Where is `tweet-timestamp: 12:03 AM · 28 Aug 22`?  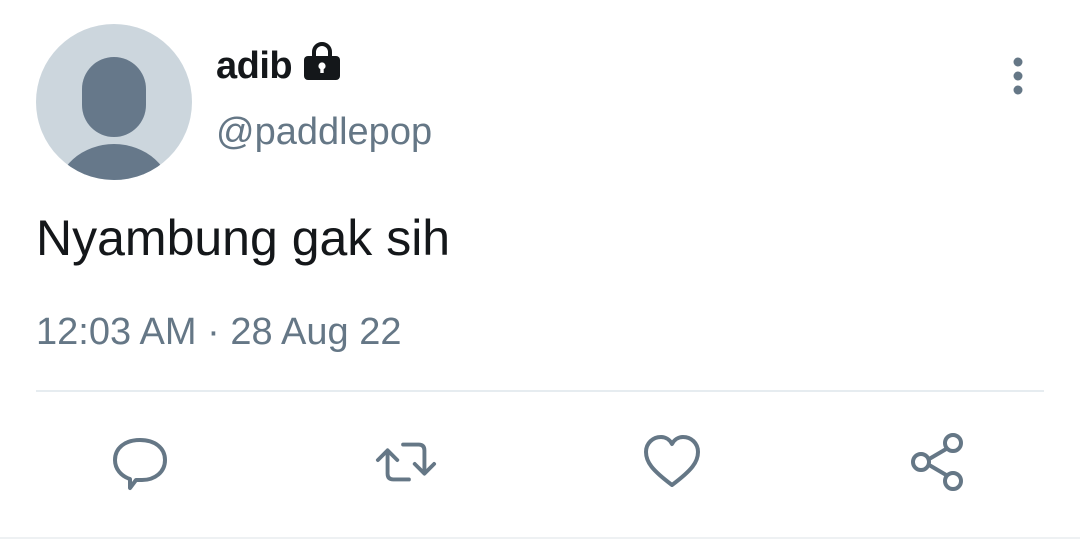
tweet-timestamp: 12:03 AM · 28 Aug 22 is located at coordinates (219, 332).